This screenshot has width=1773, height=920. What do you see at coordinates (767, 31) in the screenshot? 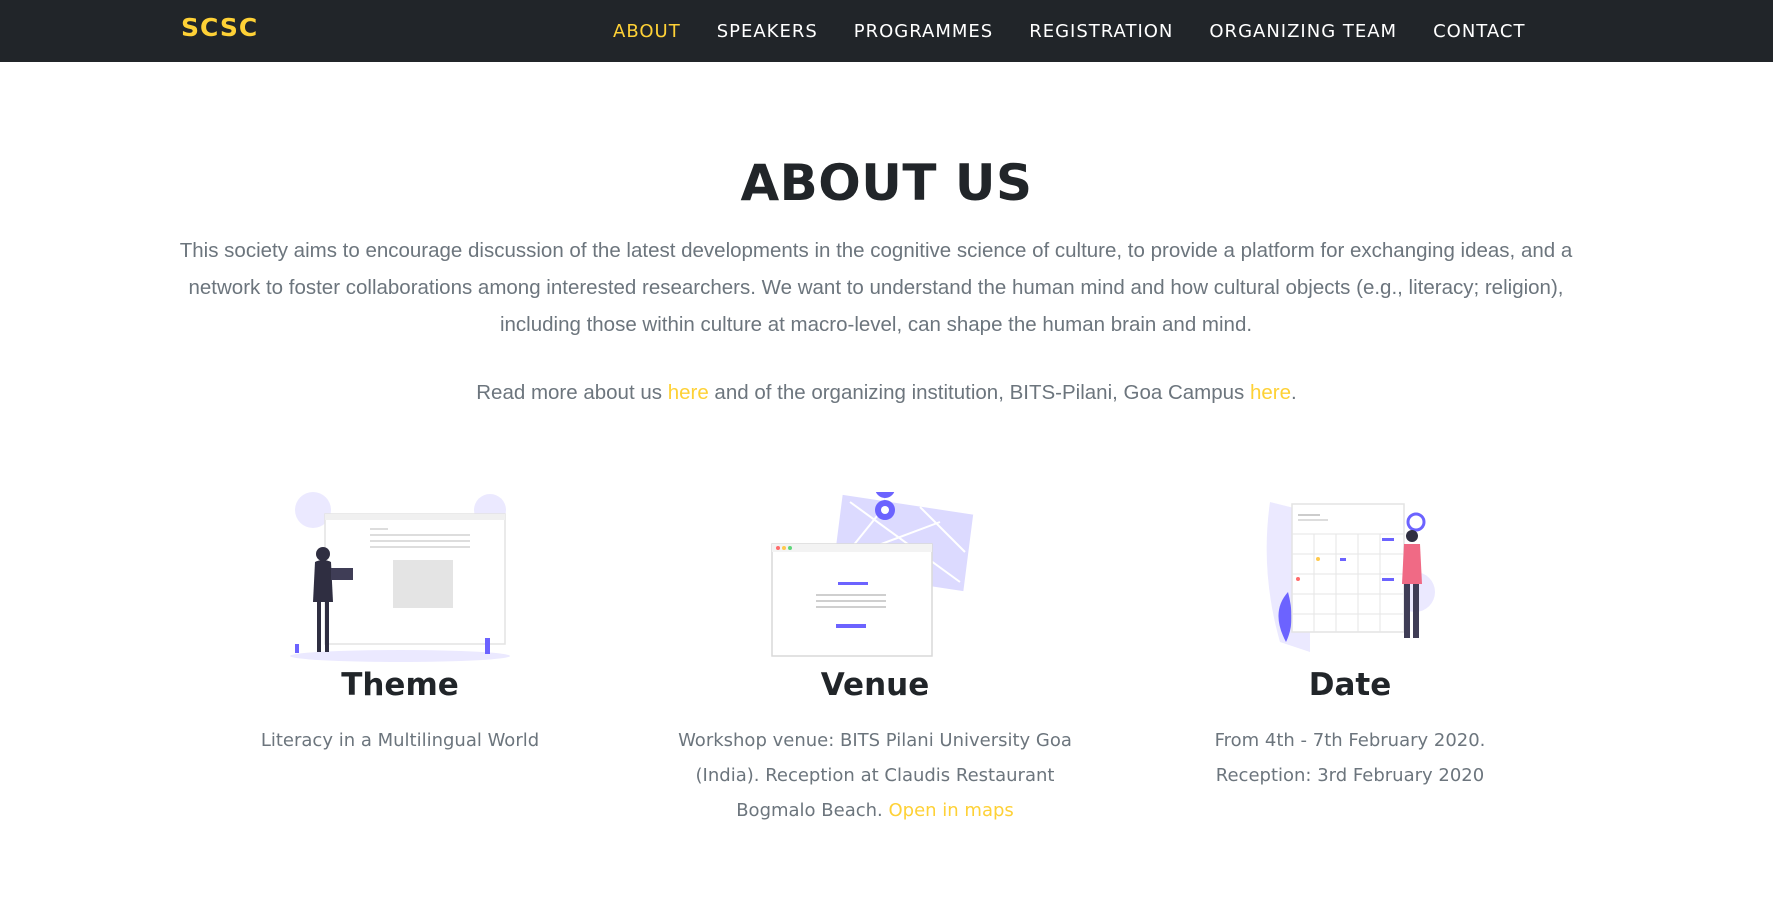
I see `nav-link-speakers: SPEAKERS` at bounding box center [767, 31].